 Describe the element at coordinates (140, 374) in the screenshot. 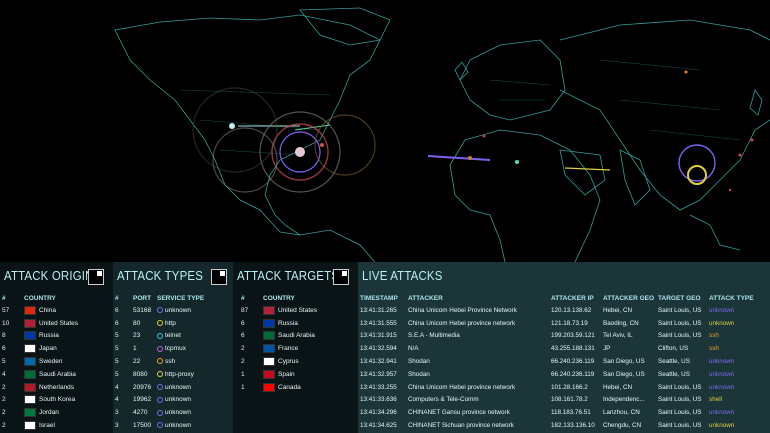

I see `port-cell: 8080` at that location.